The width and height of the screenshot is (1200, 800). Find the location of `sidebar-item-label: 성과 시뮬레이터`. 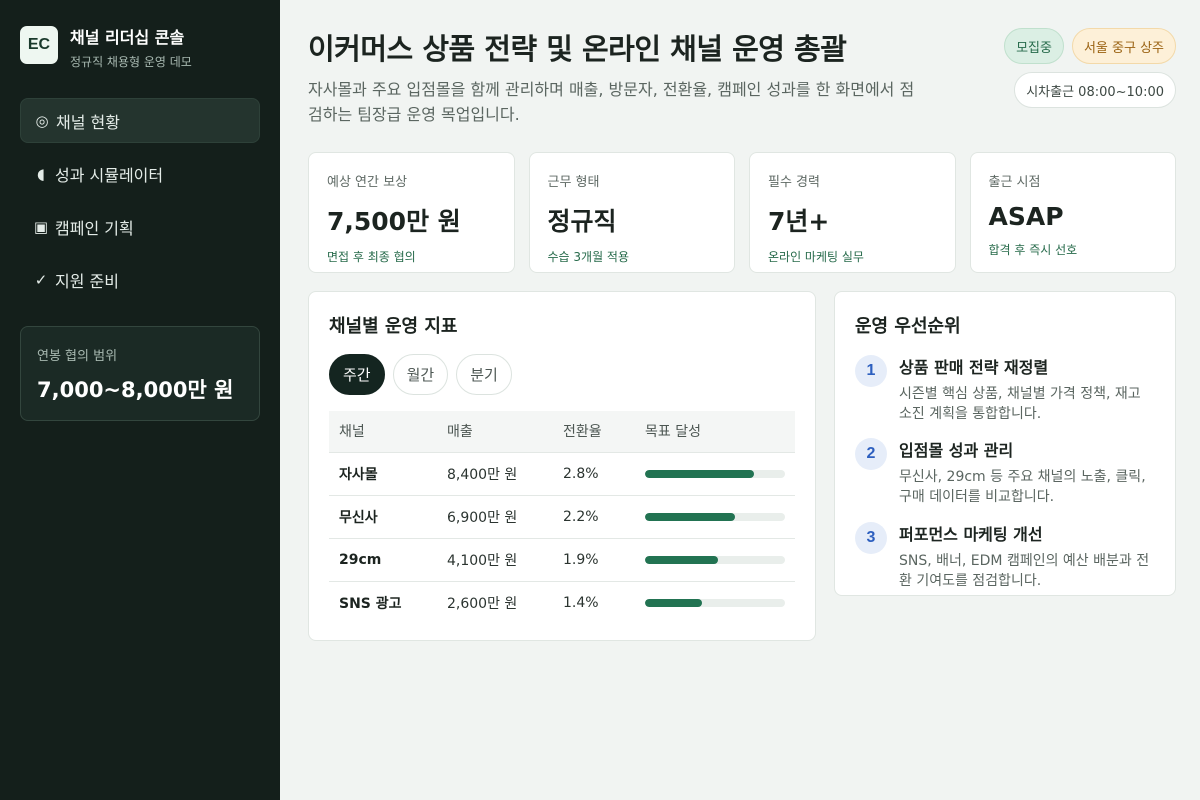

sidebar-item-label: 성과 시뮬레이터 is located at coordinates (109, 175).